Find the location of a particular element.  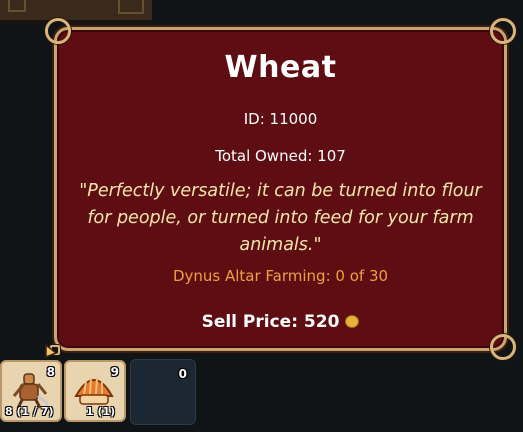

slot-quantity: 8 is located at coordinates (50, 372).